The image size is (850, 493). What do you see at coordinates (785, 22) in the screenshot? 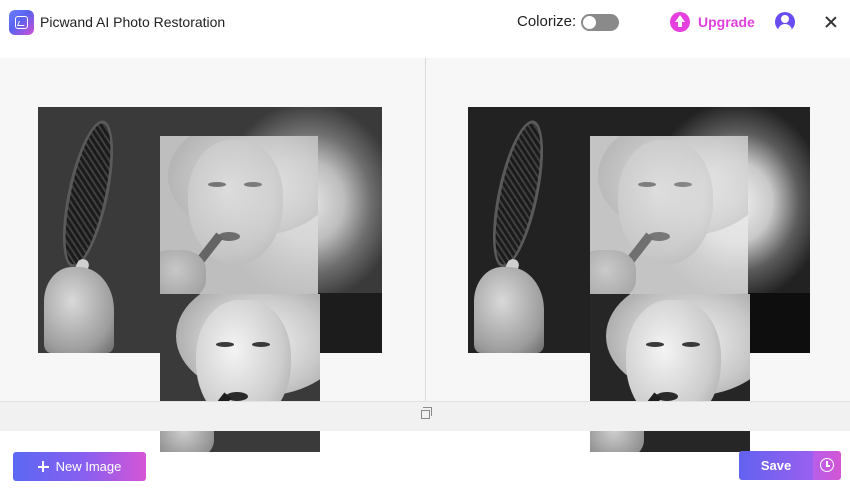
I see `user-account-icon` at bounding box center [785, 22].